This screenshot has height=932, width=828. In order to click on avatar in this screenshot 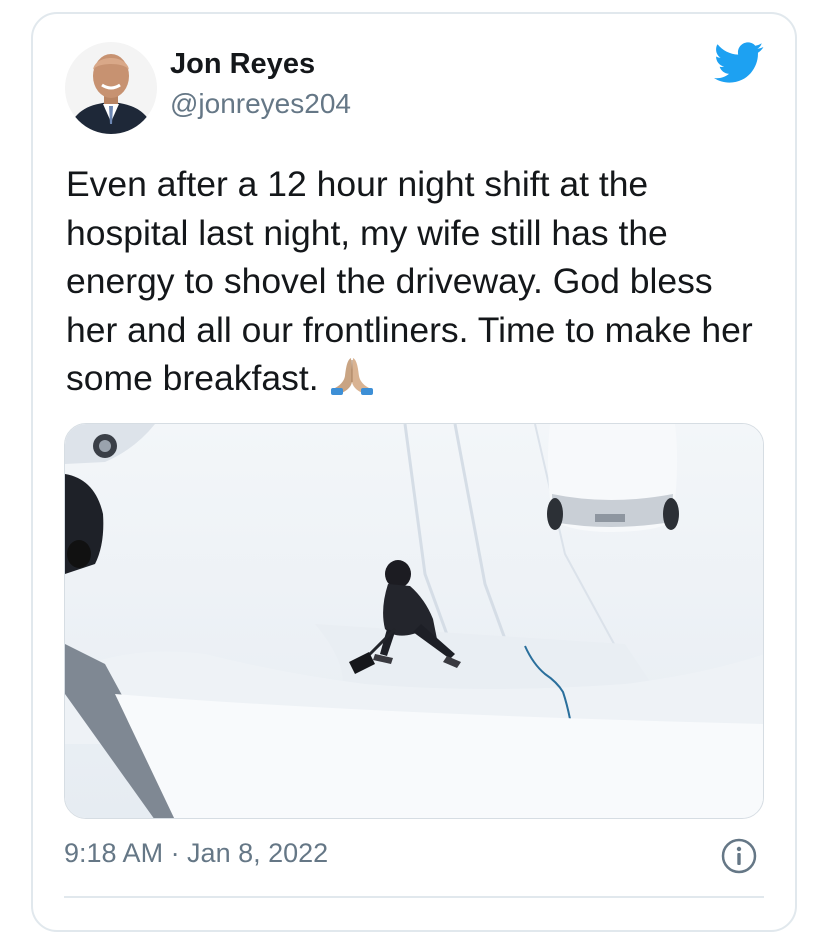, I will do `click(111, 88)`.